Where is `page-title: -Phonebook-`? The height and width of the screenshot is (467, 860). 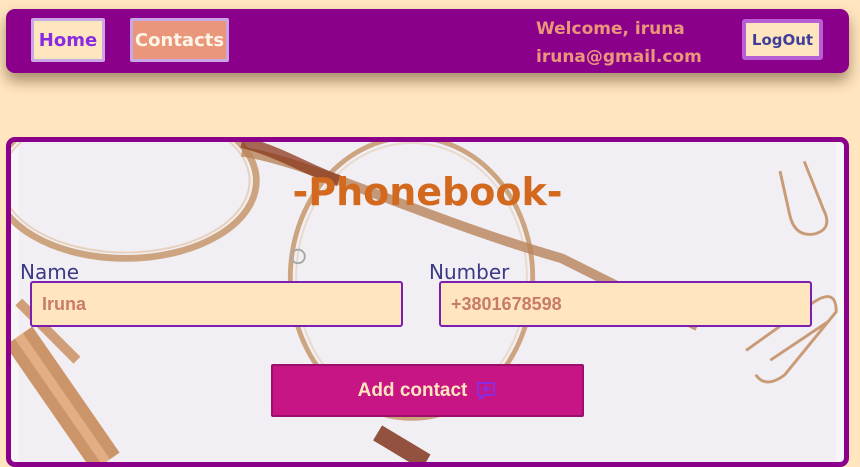
page-title: -Phonebook- is located at coordinates (427, 192).